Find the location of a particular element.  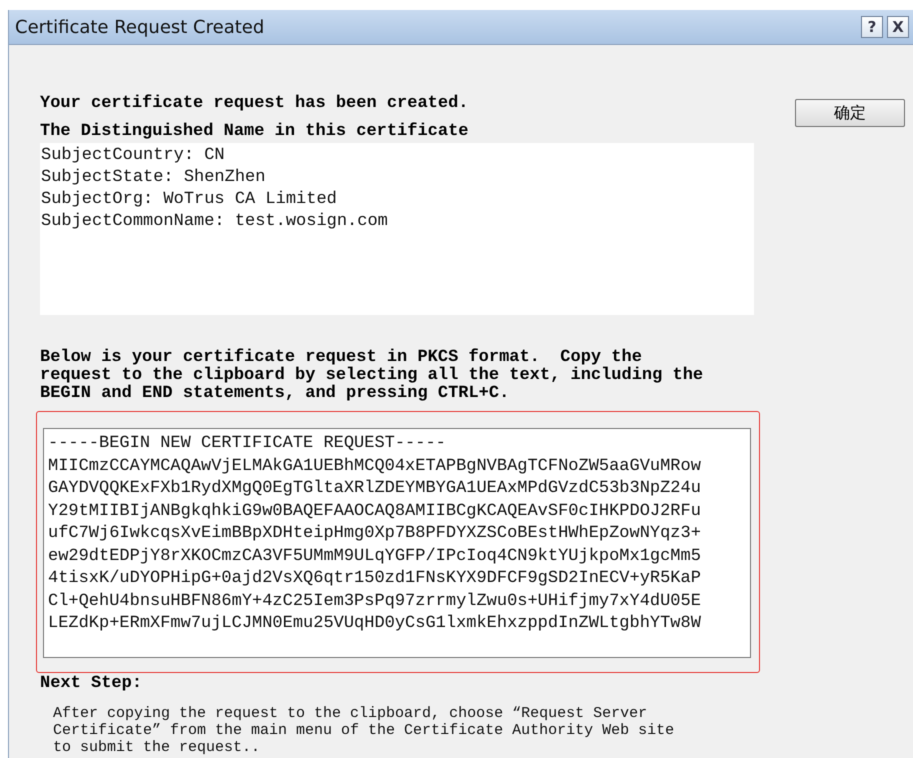

next-step-text: After copying the request to the clipboard, choose “Request Server Certificate” from the main menu of the Certificate Authority Web site to submit the request.. is located at coordinates (364, 730).